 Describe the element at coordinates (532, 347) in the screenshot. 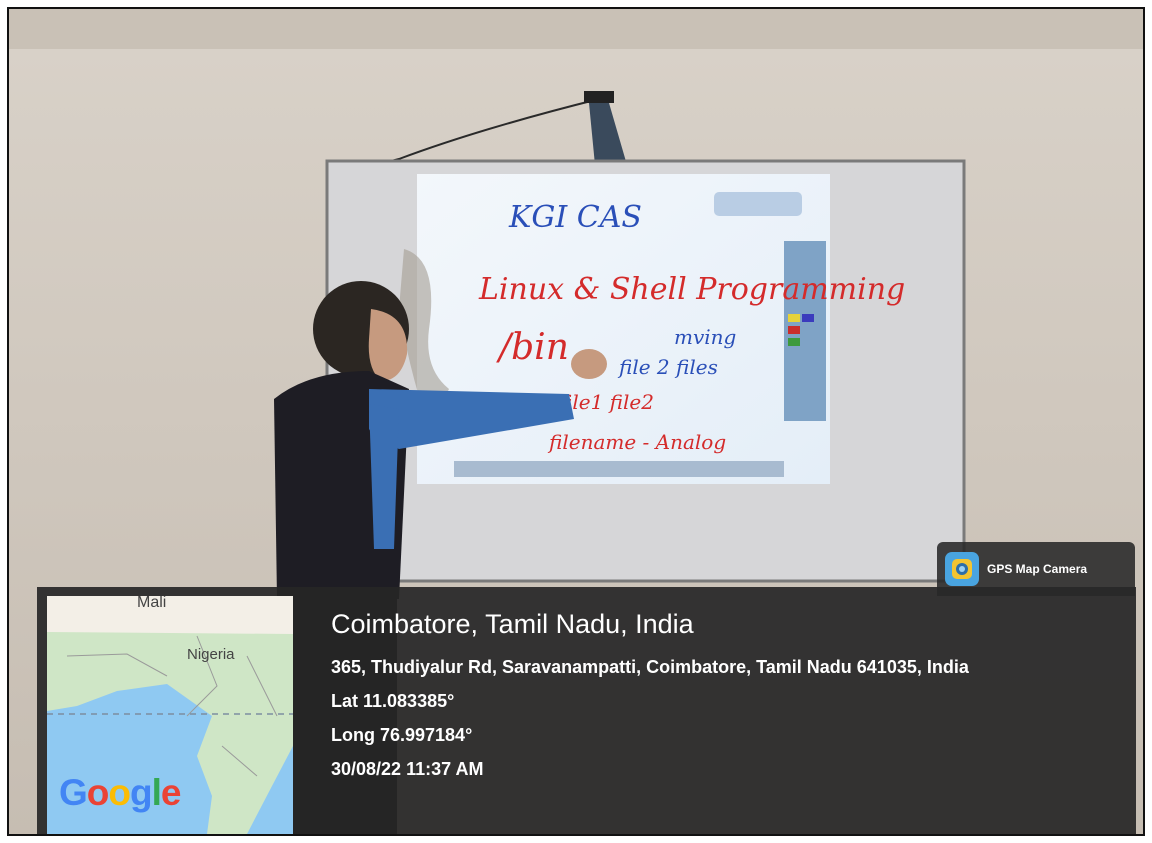

I see `board-bin: /bin` at that location.